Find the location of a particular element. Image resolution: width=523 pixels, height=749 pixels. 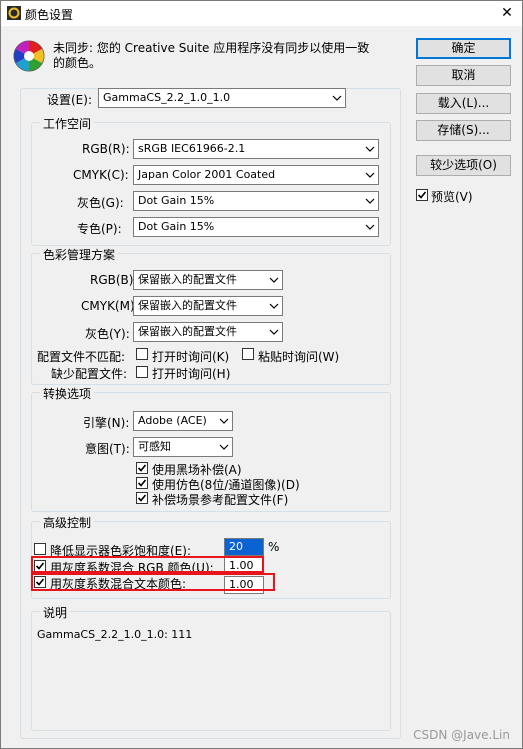

fewer-options-button: 较少选项(O) is located at coordinates (463, 165).